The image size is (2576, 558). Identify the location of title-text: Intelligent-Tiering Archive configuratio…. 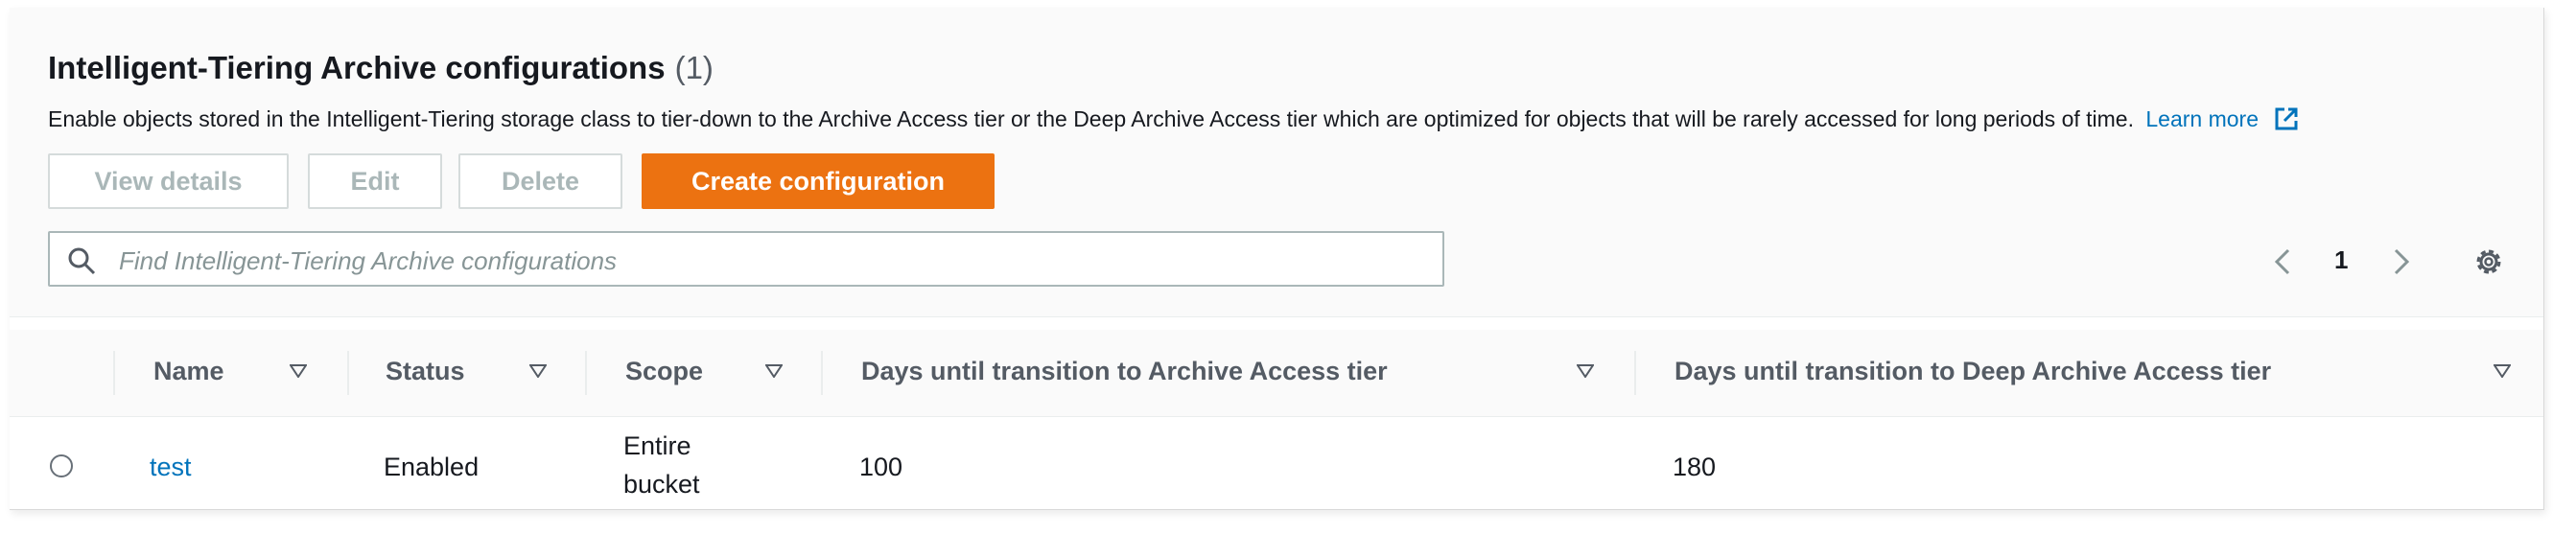
(357, 67).